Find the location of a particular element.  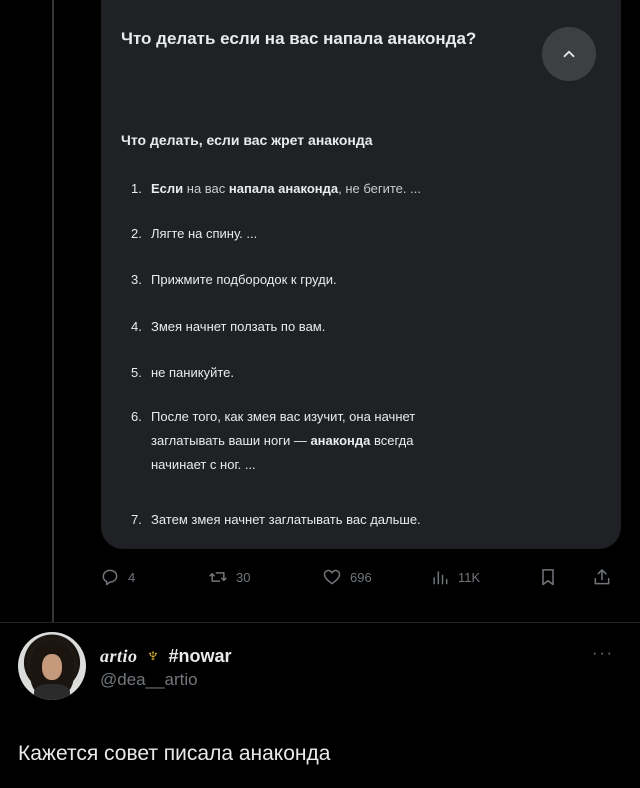

collapse-button is located at coordinates (569, 54).